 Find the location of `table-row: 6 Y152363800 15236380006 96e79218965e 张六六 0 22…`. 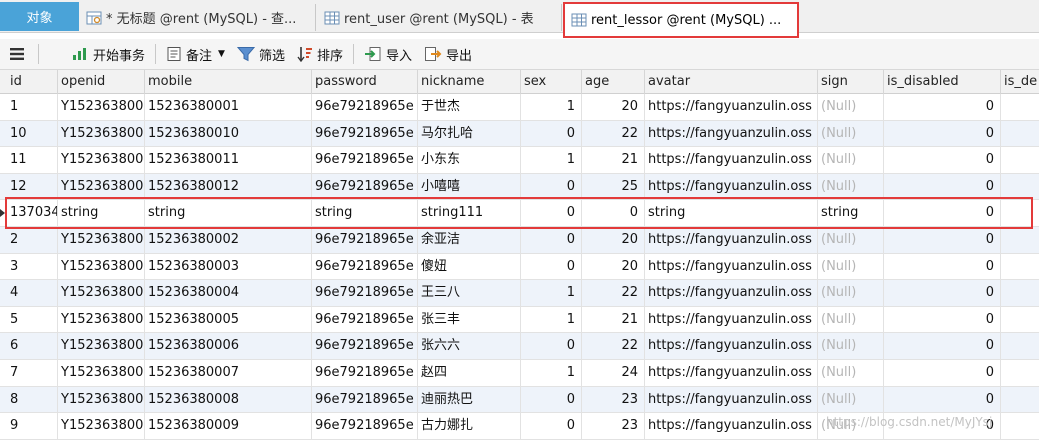

table-row: 6 Y152363800 15236380006 96e79218965e 张六六 0 22… is located at coordinates (519, 346).